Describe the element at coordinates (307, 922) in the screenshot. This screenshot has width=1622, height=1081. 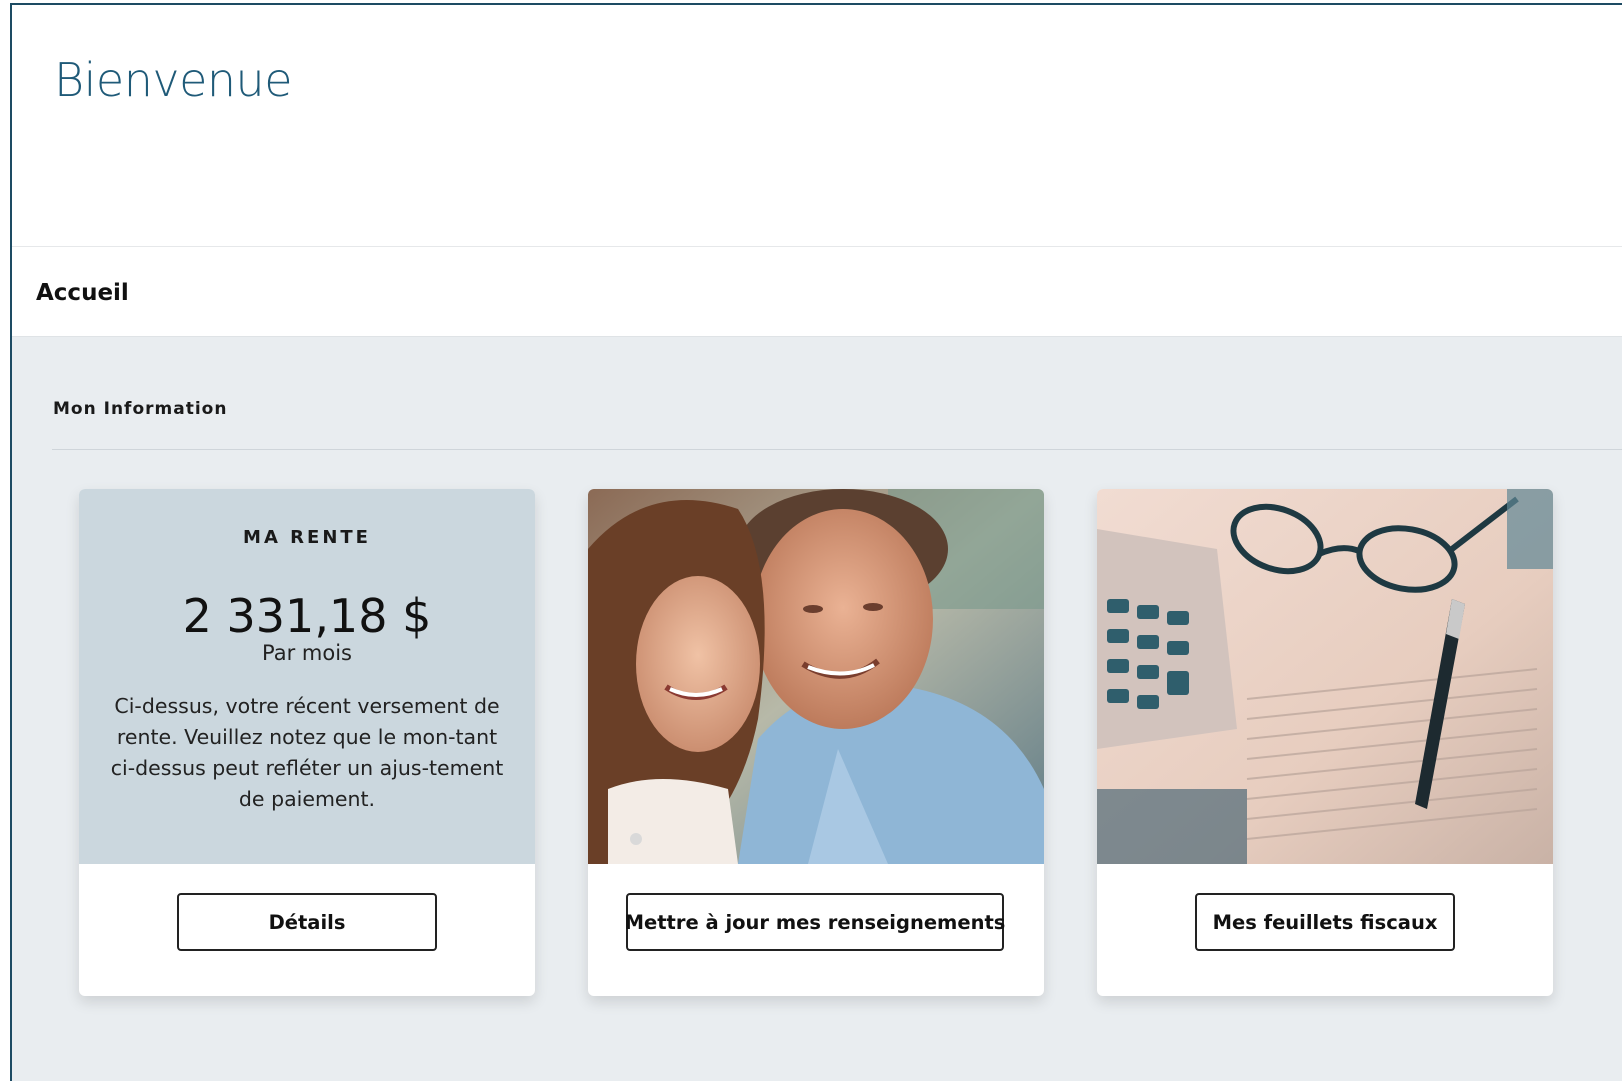
I see `details-button: Détails` at that location.